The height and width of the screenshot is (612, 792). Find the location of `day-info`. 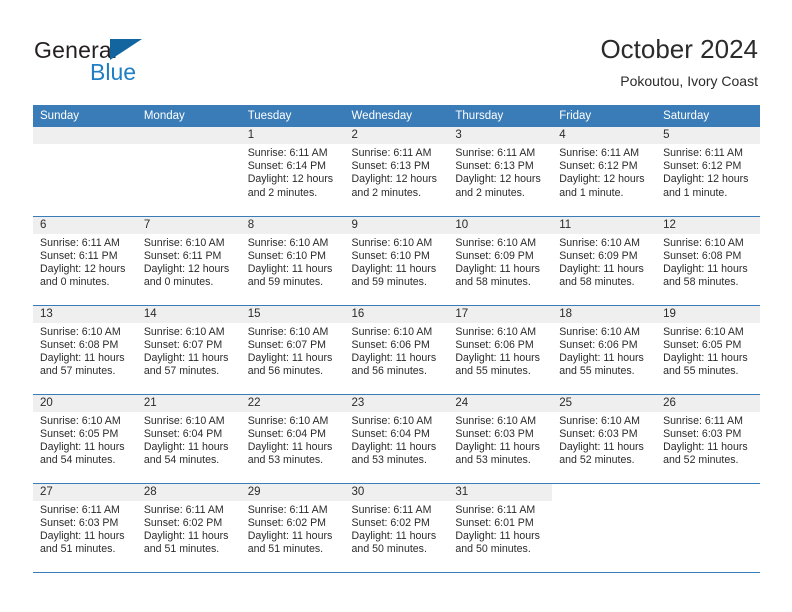

day-info is located at coordinates (85, 145).